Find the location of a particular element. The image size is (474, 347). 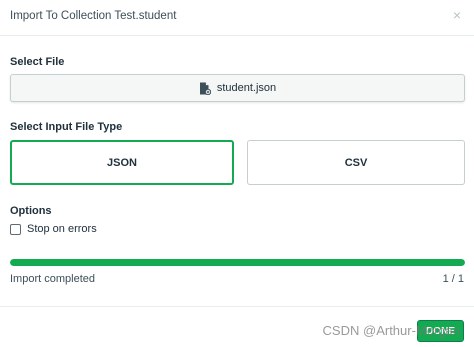

import-progress-fill is located at coordinates (237, 262).